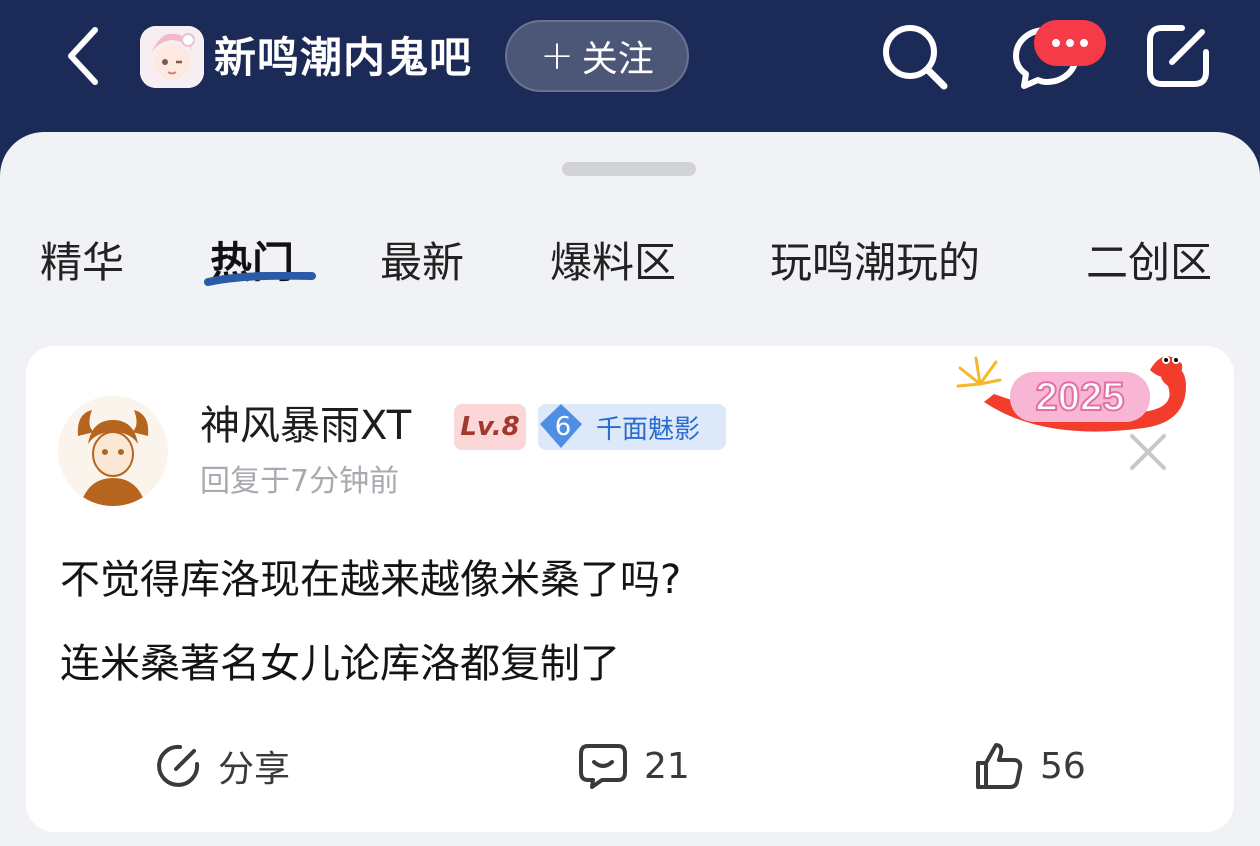  Describe the element at coordinates (563, 427) in the screenshot. I see `title-badge-number: 6` at that location.